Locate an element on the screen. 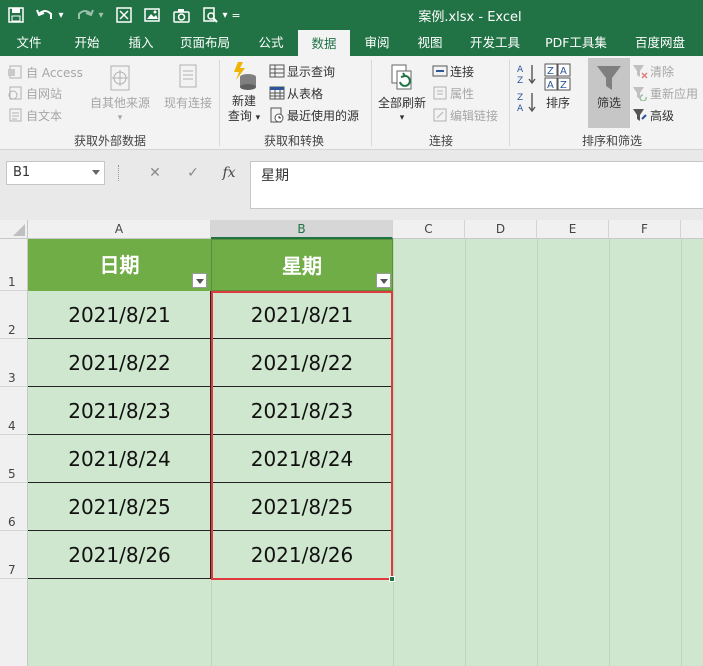 The width and height of the screenshot is (703, 666). name-box-dropdown-icon is located at coordinates (96, 172).